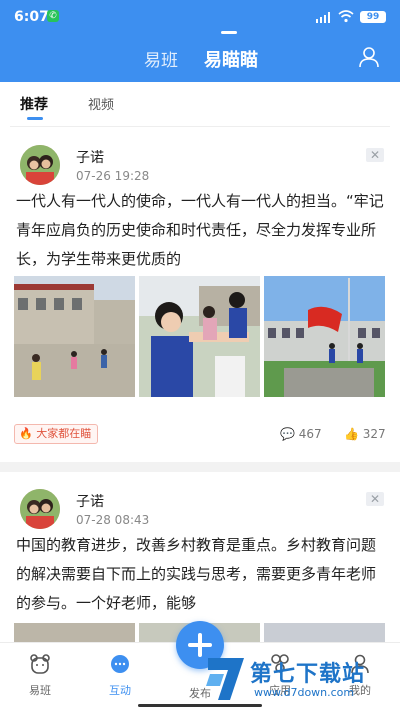 The height and width of the screenshot is (711, 400). I want to click on comment-button: 💬 467, so click(301, 434).